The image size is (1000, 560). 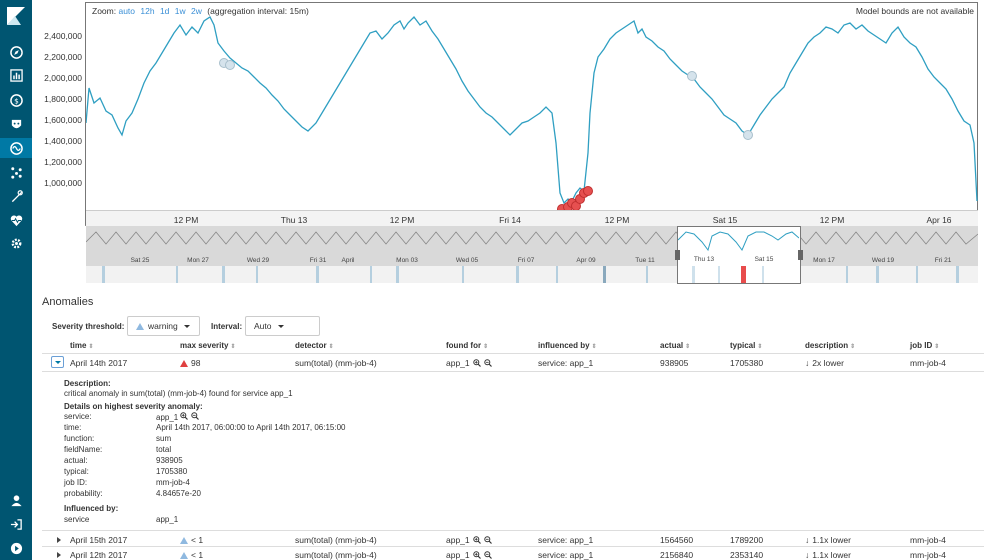 I want to click on row-typical: 1705380, so click(x=747, y=363).